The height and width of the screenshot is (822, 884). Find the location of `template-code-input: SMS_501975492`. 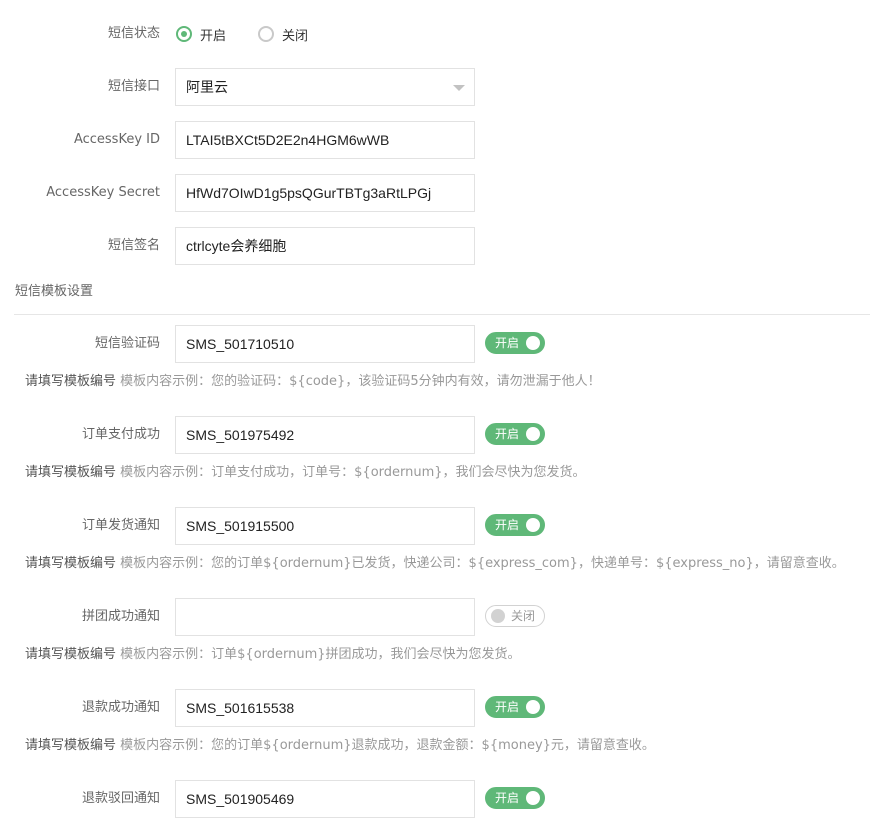

template-code-input: SMS_501975492 is located at coordinates (325, 435).